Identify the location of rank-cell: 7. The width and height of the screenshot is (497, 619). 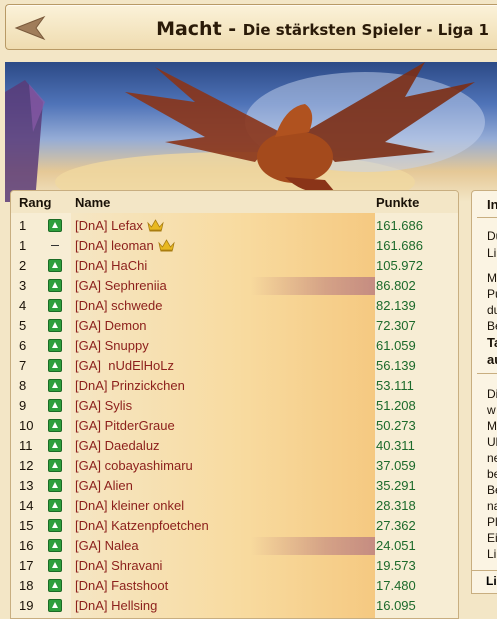
(23, 365).